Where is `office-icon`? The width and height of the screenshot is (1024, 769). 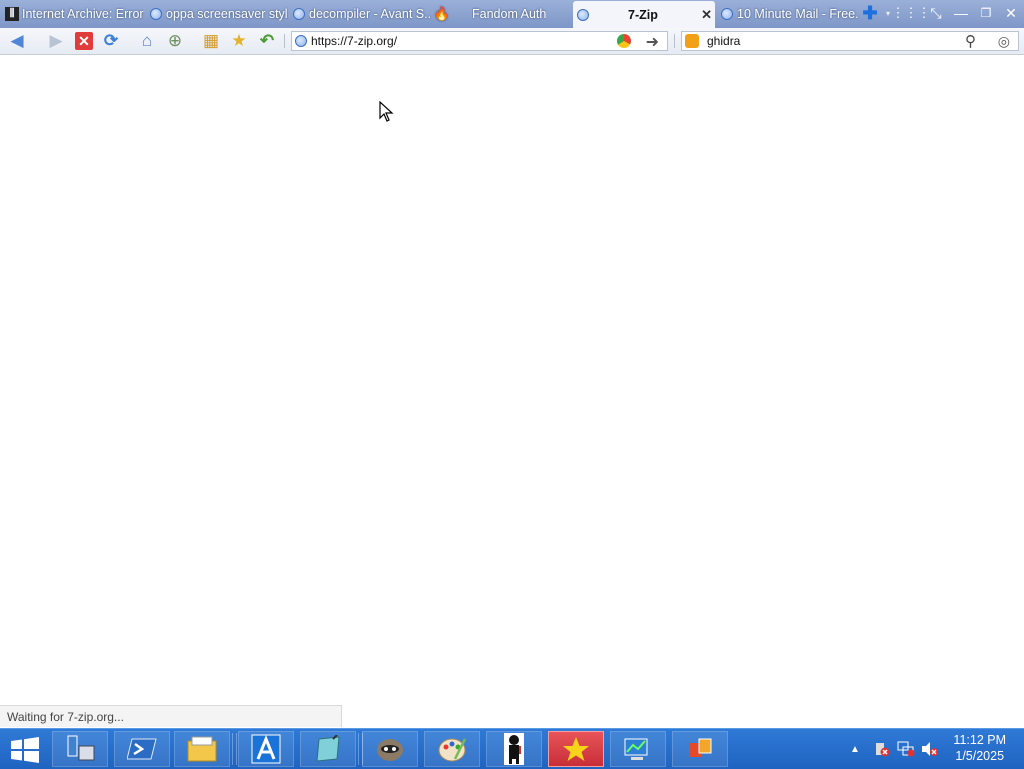 office-icon is located at coordinates (700, 749).